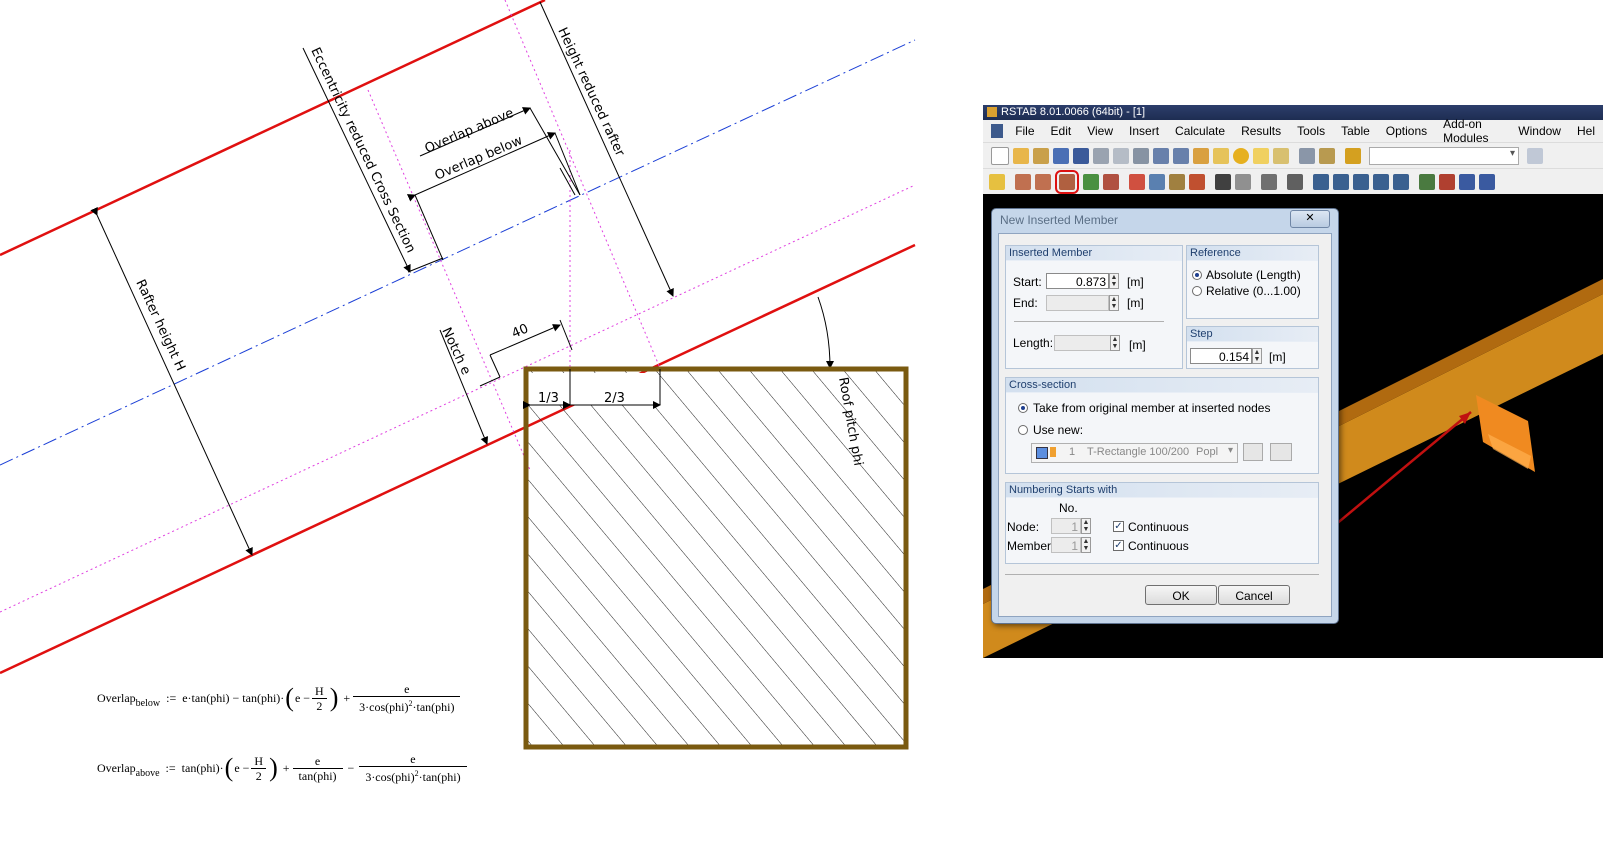 Image resolution: width=1610 pixels, height=842 pixels. Describe the element at coordinates (1444, 155) in the screenshot. I see `toolbar-combo` at that location.